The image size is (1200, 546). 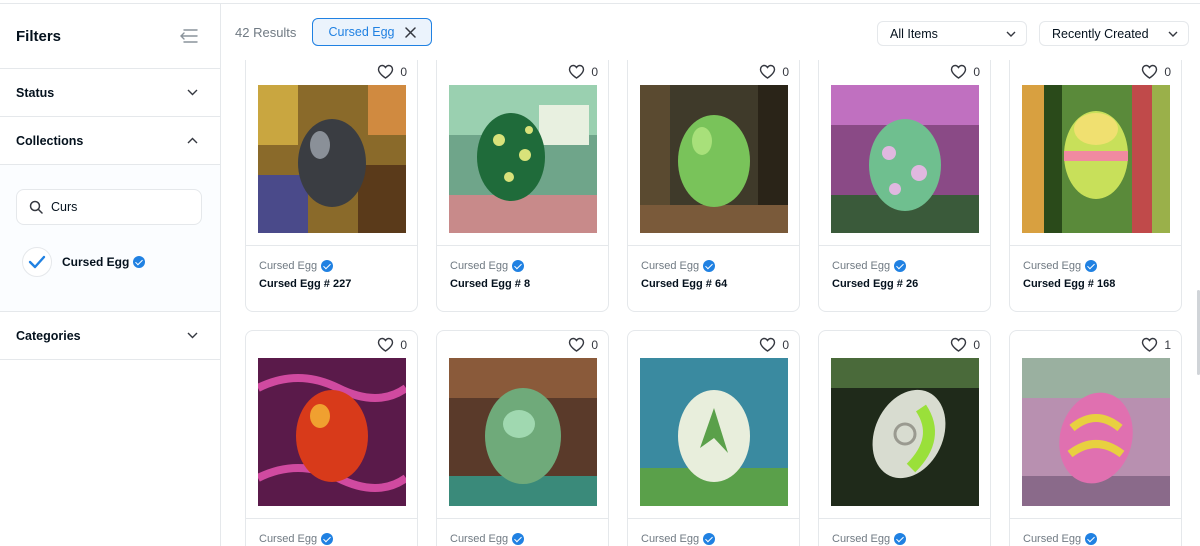 What do you see at coordinates (110, 141) in the screenshot?
I see `collections-section-toggle: Collections` at bounding box center [110, 141].